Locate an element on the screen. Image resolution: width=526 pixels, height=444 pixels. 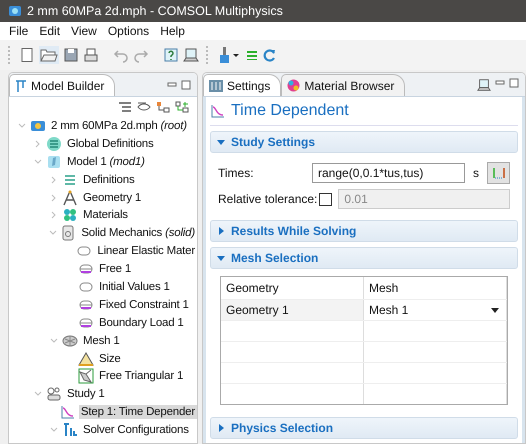
section-header: Results While Solving is located at coordinates (364, 231).